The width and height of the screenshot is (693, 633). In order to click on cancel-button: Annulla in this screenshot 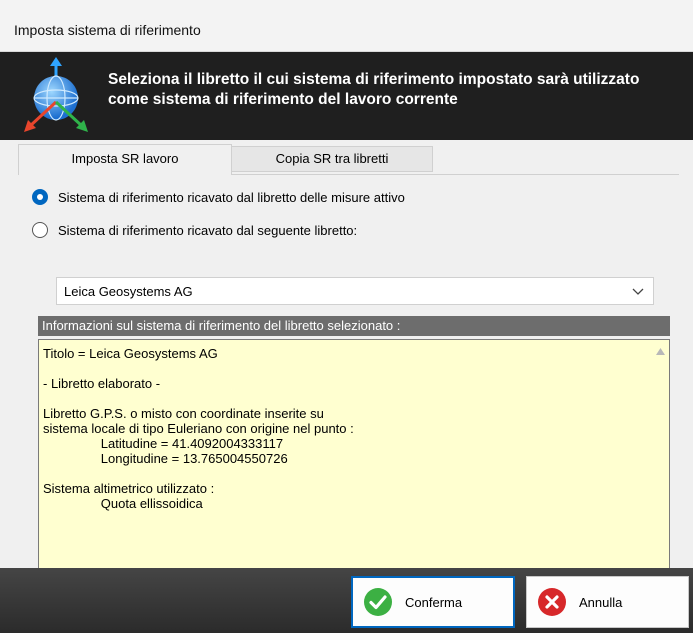, I will do `click(607, 602)`.